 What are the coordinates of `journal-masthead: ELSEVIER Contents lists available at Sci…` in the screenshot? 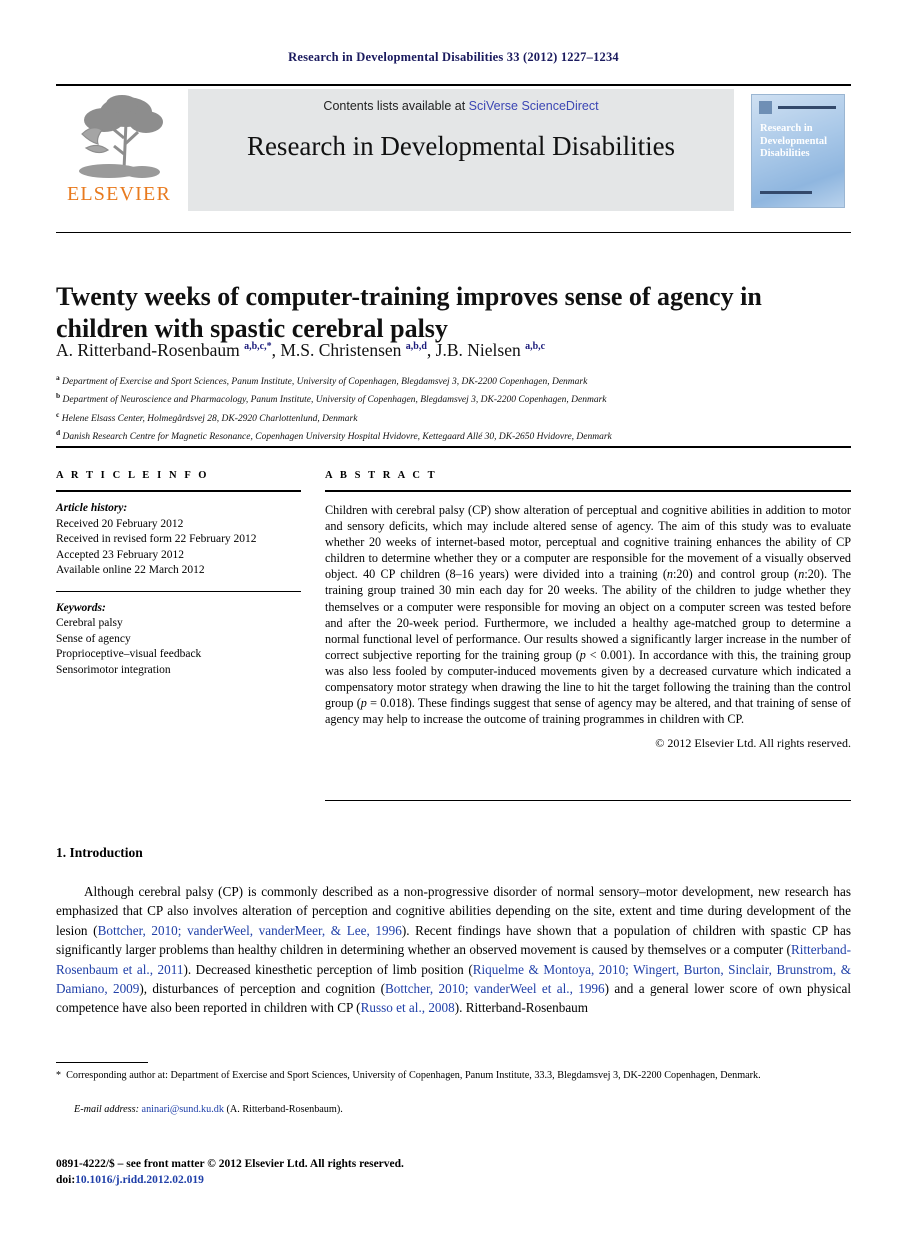 It's located at (453, 147).